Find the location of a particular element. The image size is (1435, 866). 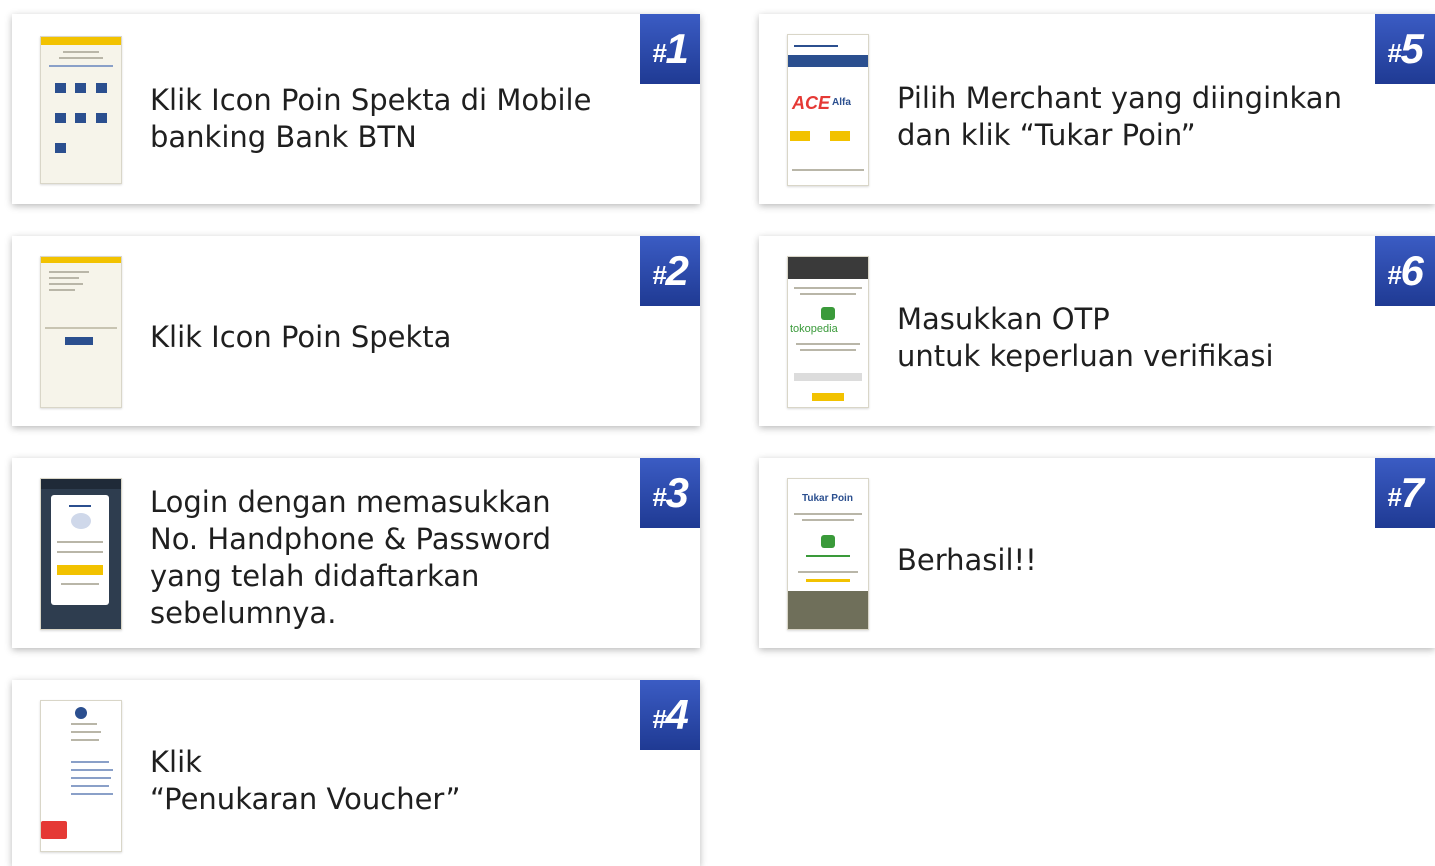

poin-spekta-screenshot-icon is located at coordinates (81, 332).